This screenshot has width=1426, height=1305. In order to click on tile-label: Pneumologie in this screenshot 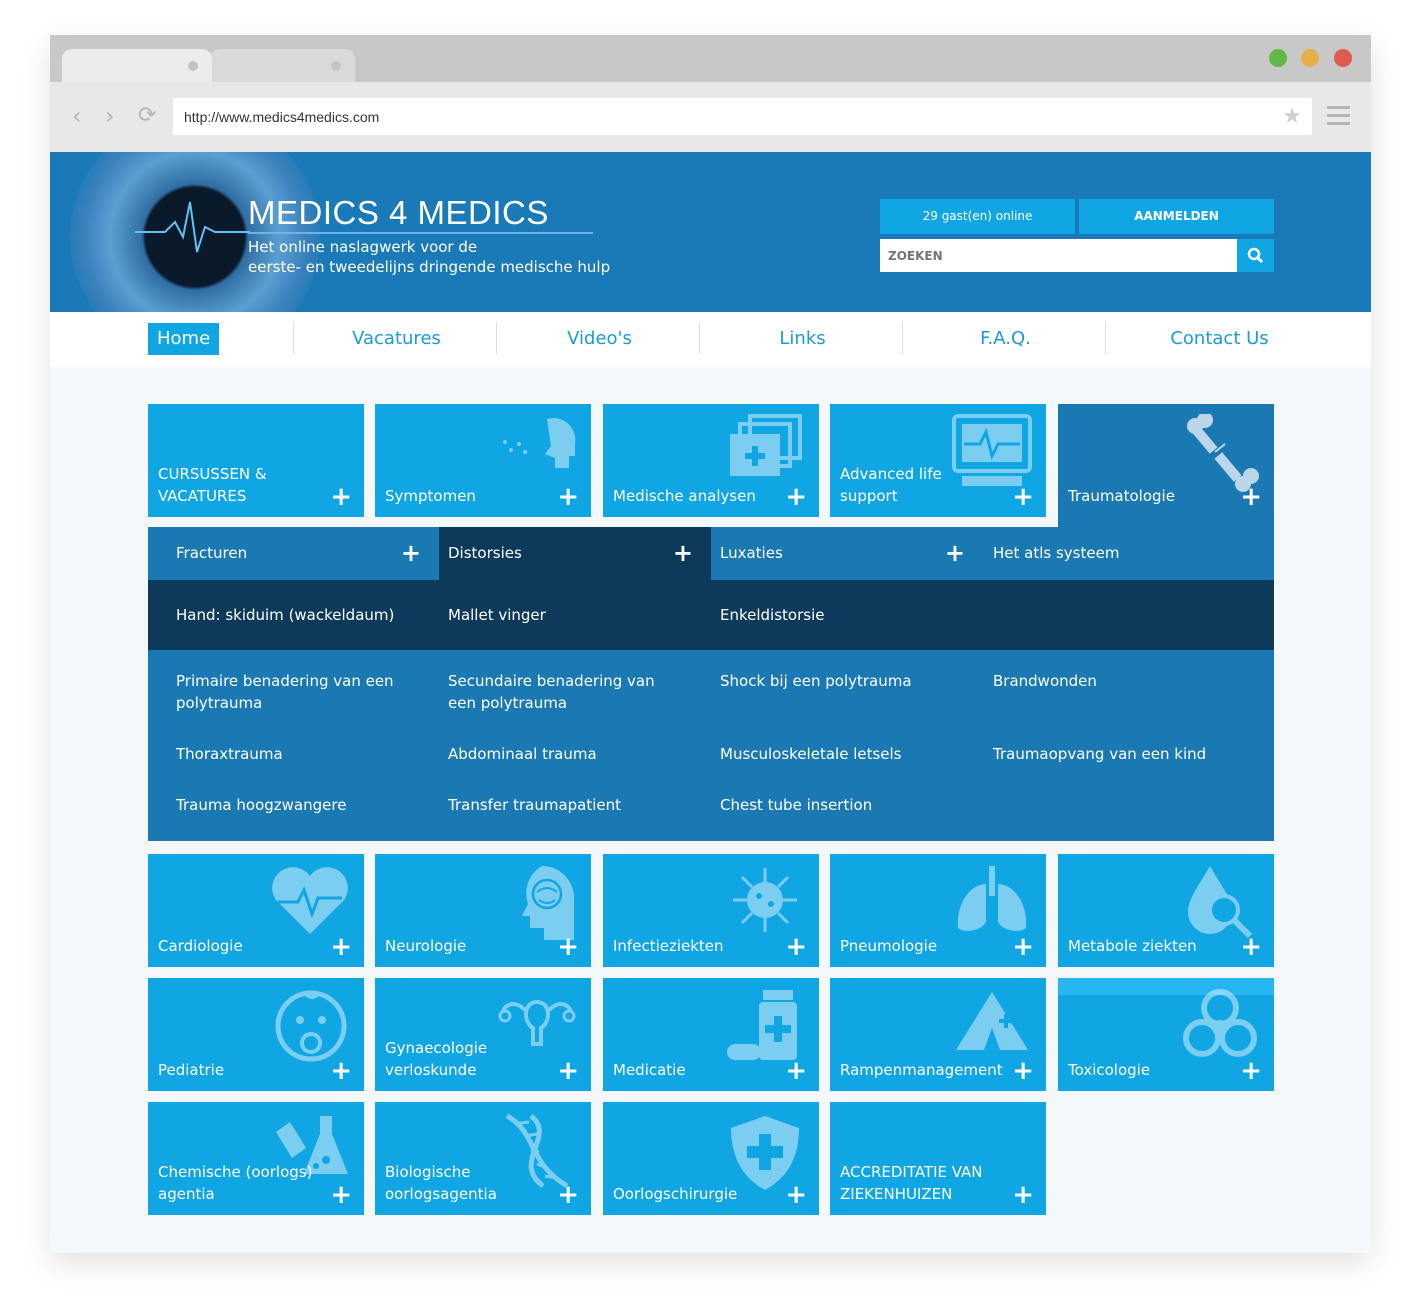, I will do `click(889, 946)`.